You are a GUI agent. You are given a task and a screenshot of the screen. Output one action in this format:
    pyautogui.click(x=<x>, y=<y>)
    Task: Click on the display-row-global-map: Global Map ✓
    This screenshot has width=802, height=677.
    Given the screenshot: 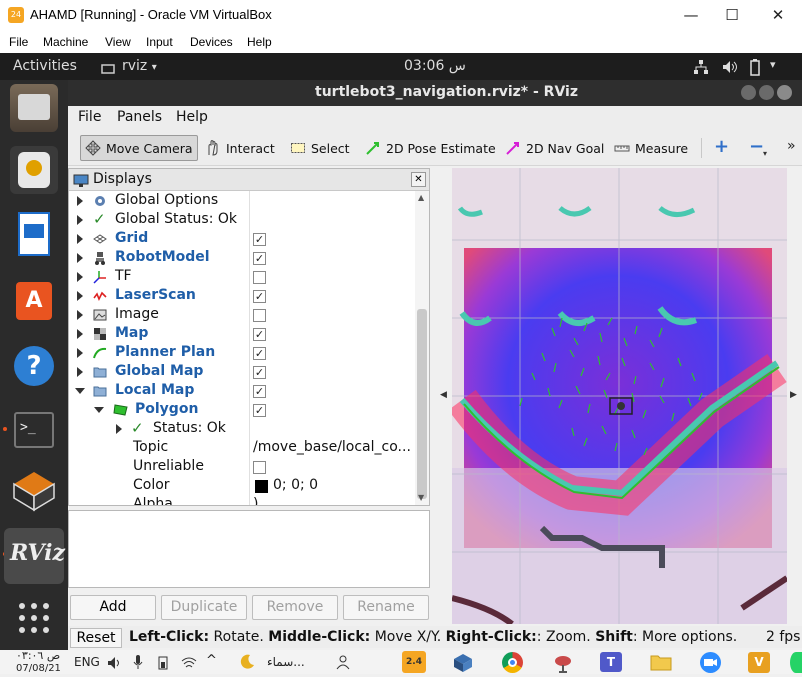 What is the action you would take?
    pyautogui.click(x=241, y=372)
    